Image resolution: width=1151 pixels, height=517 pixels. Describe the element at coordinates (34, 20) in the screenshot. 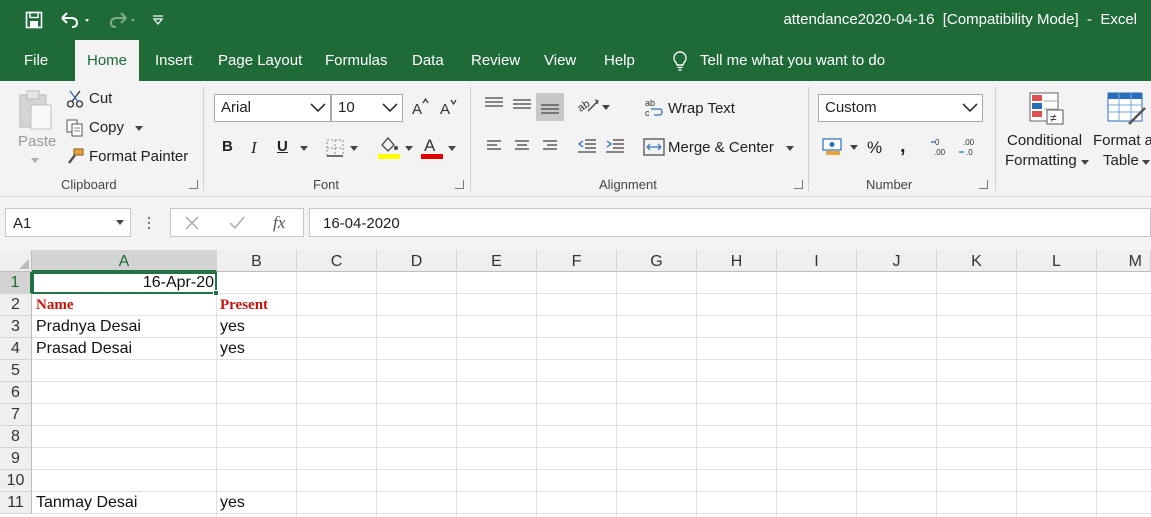

I see `save-icon` at that location.